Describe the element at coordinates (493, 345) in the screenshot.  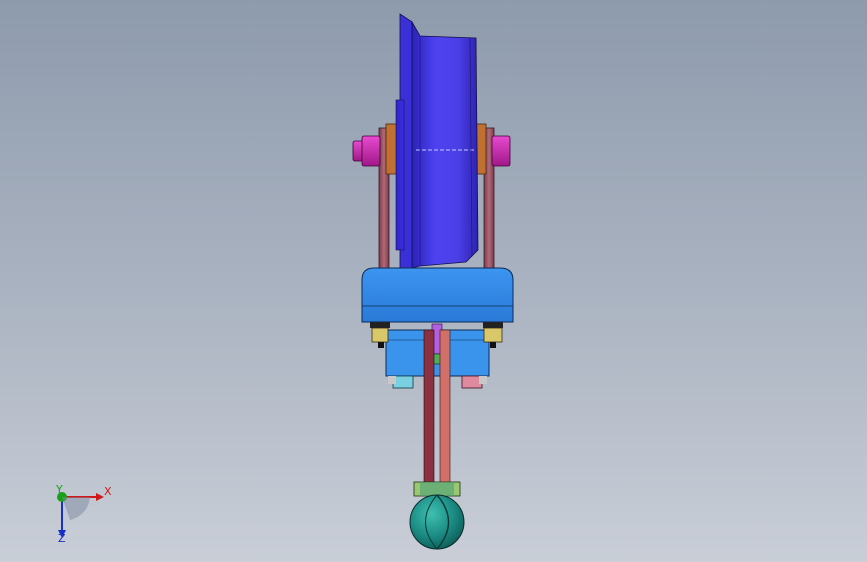
I see `housing-bolt-tip-right` at that location.